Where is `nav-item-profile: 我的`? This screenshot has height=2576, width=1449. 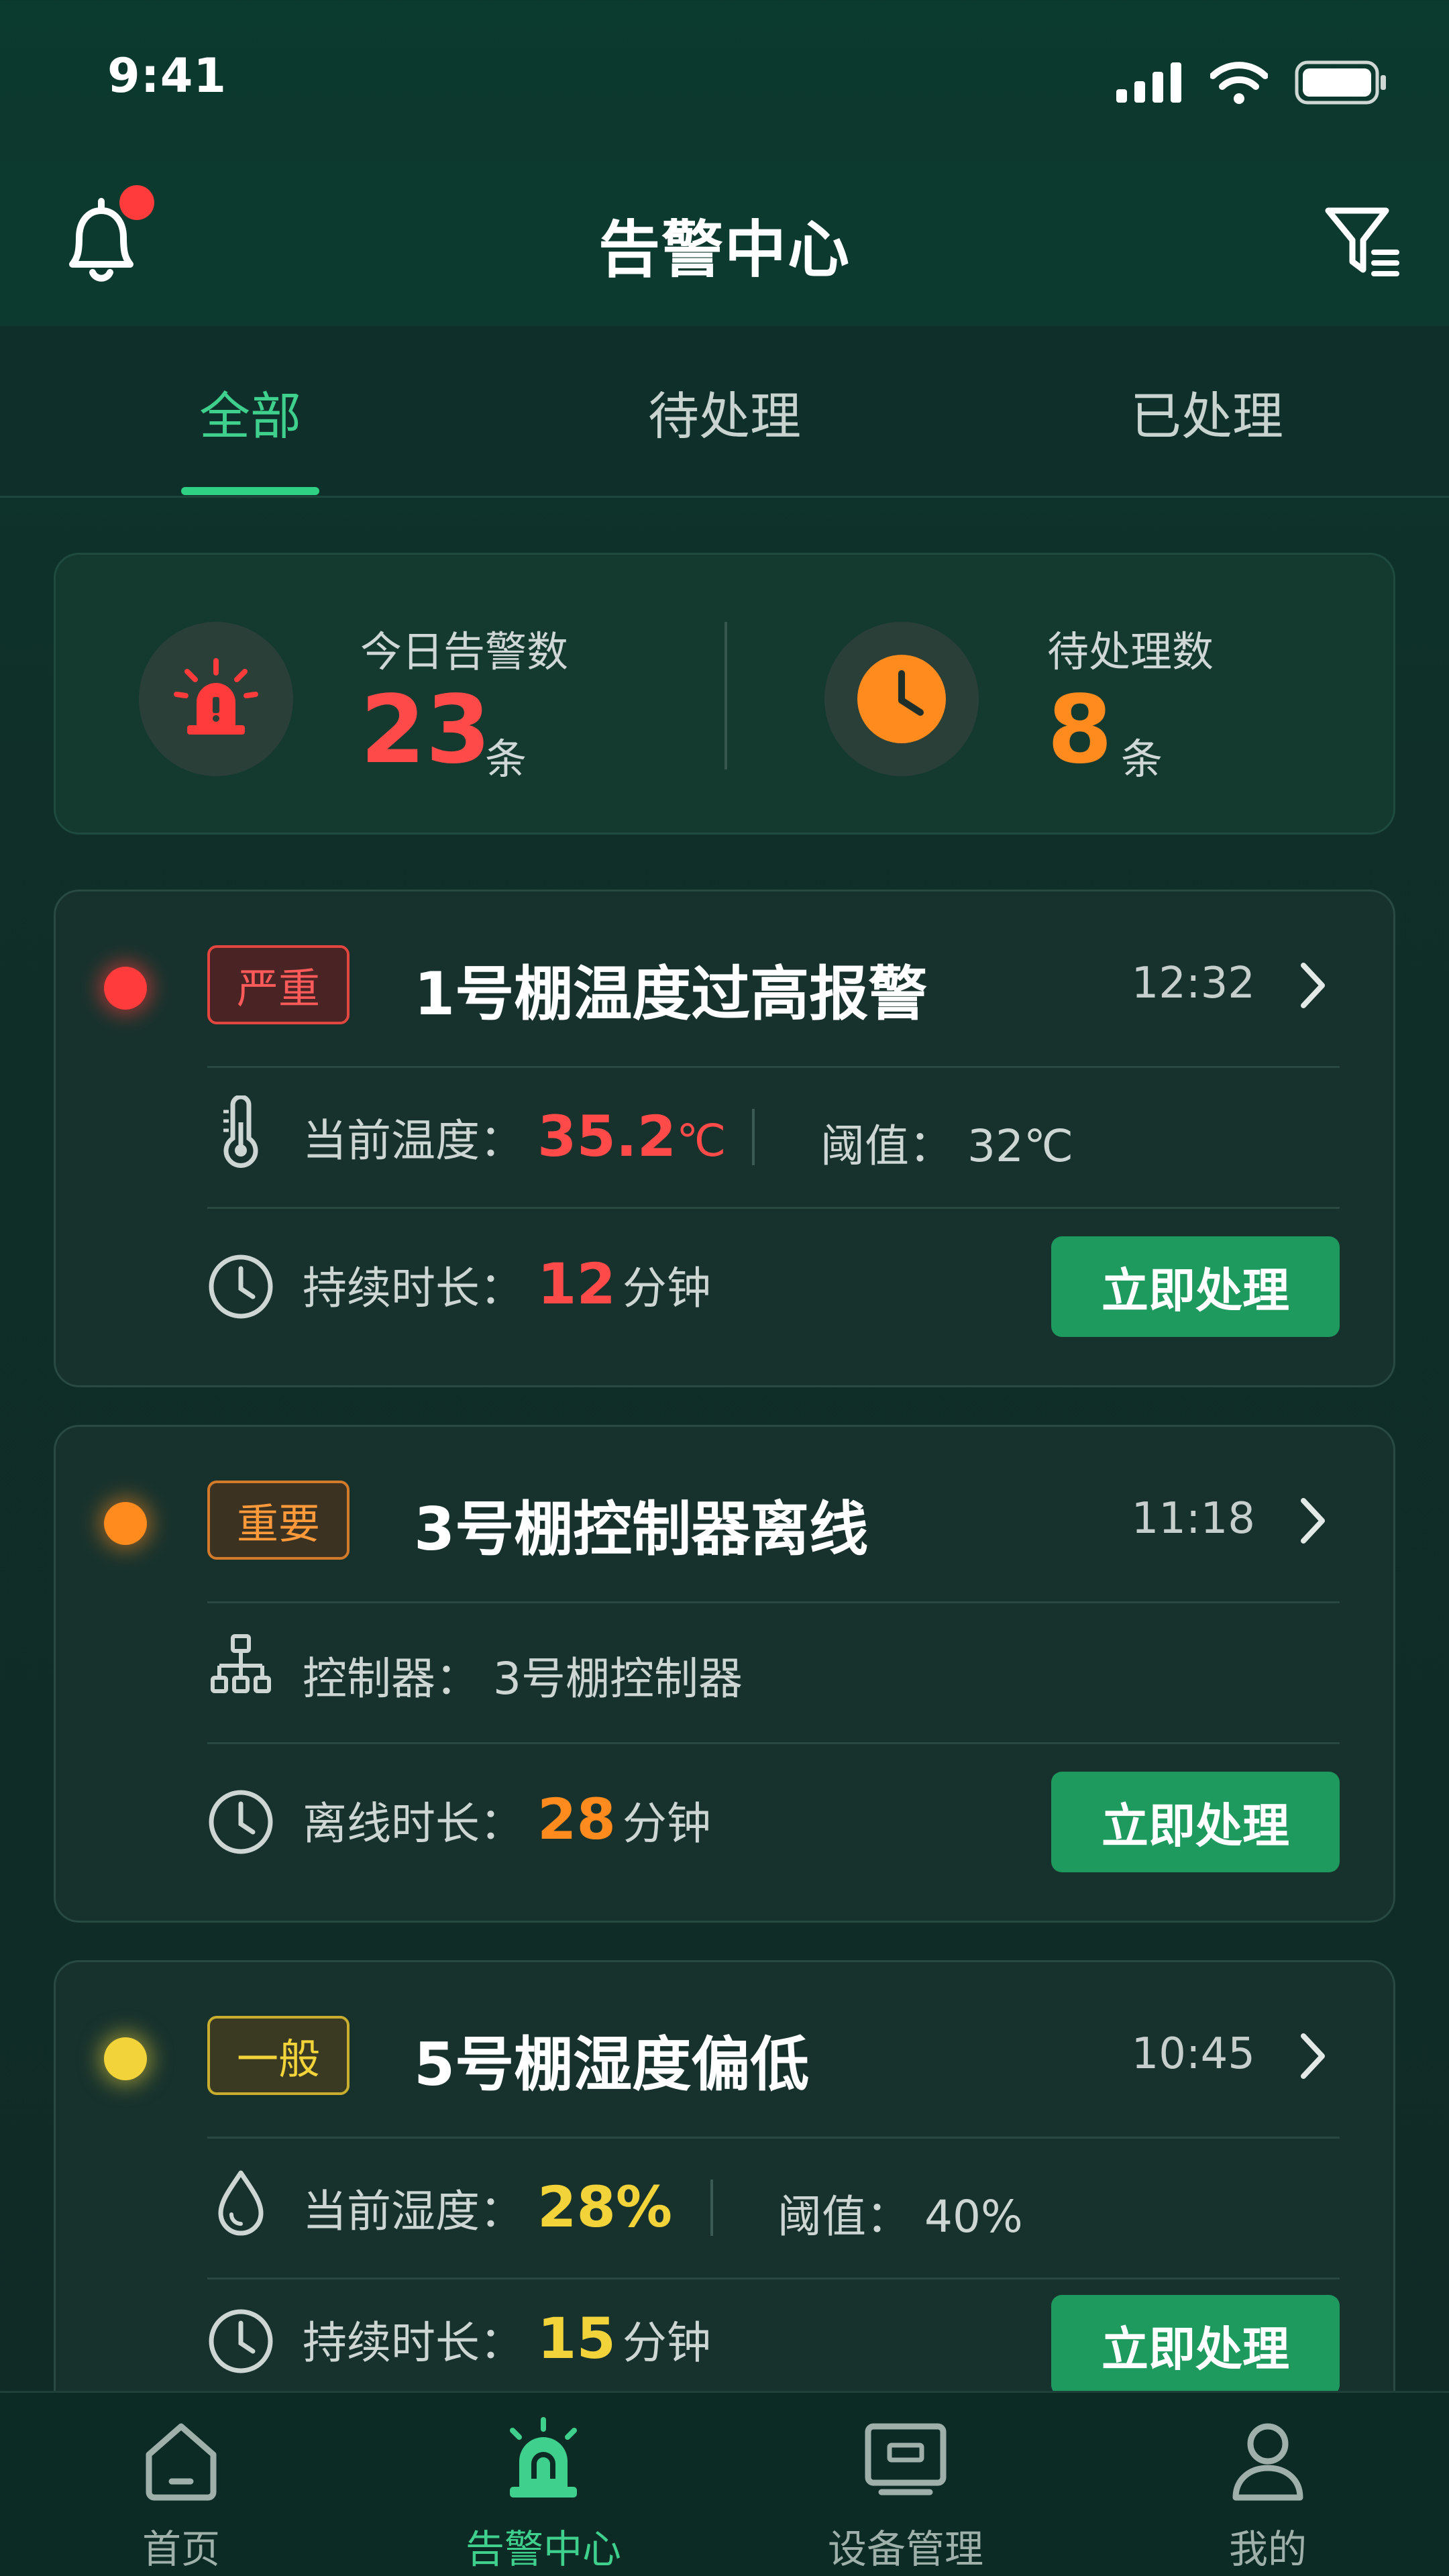 nav-item-profile: 我的 is located at coordinates (1268, 2484).